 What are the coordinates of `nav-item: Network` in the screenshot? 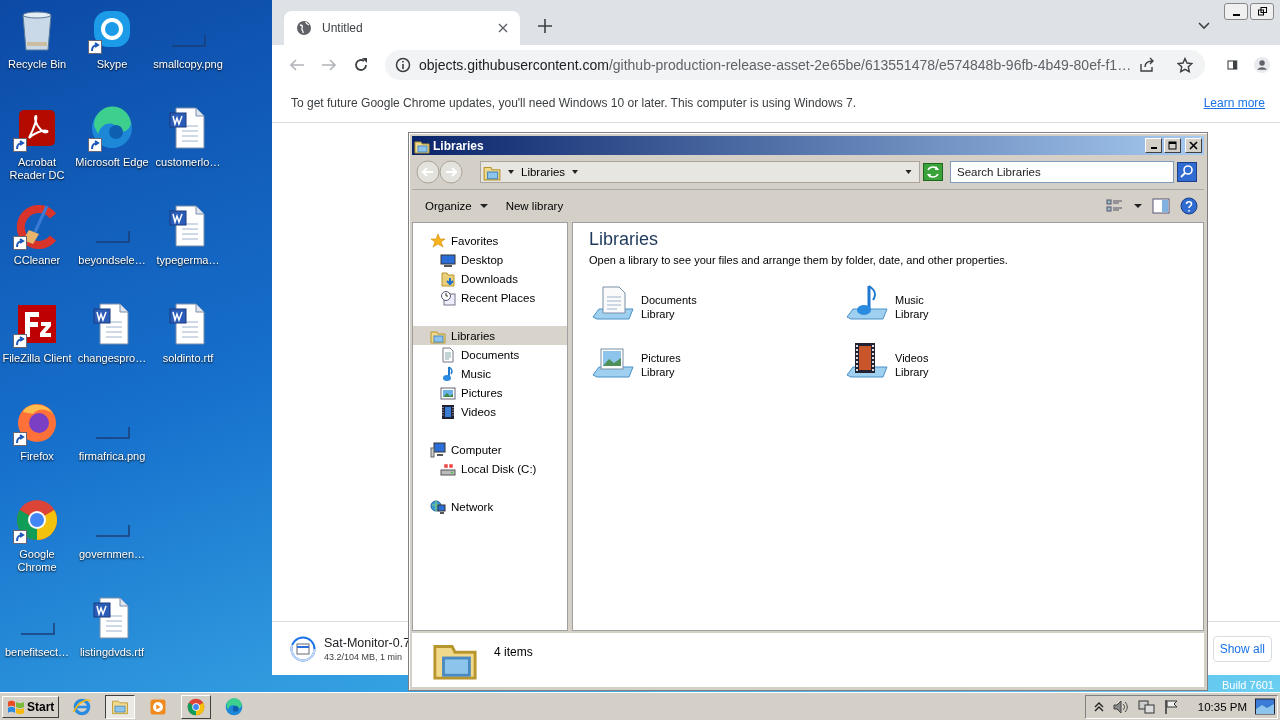 It's located at (490, 506).